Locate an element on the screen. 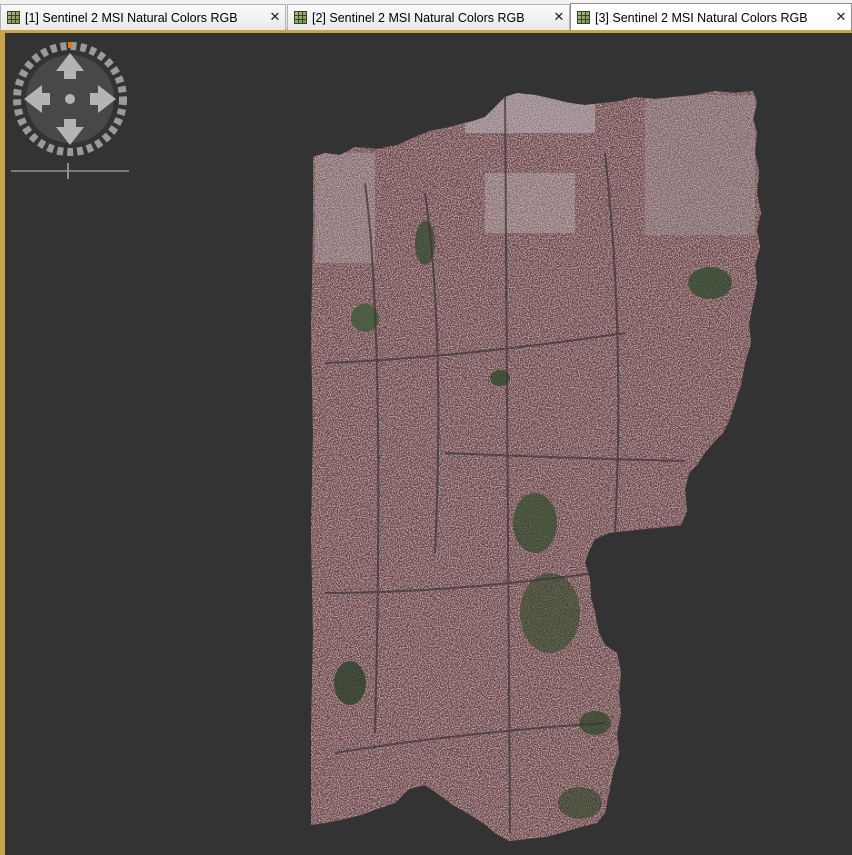 Image resolution: width=852 pixels, height=855 pixels. tab-label: [3] Sentinel 2 MSI Natural Colors RGB is located at coordinates (701, 17).